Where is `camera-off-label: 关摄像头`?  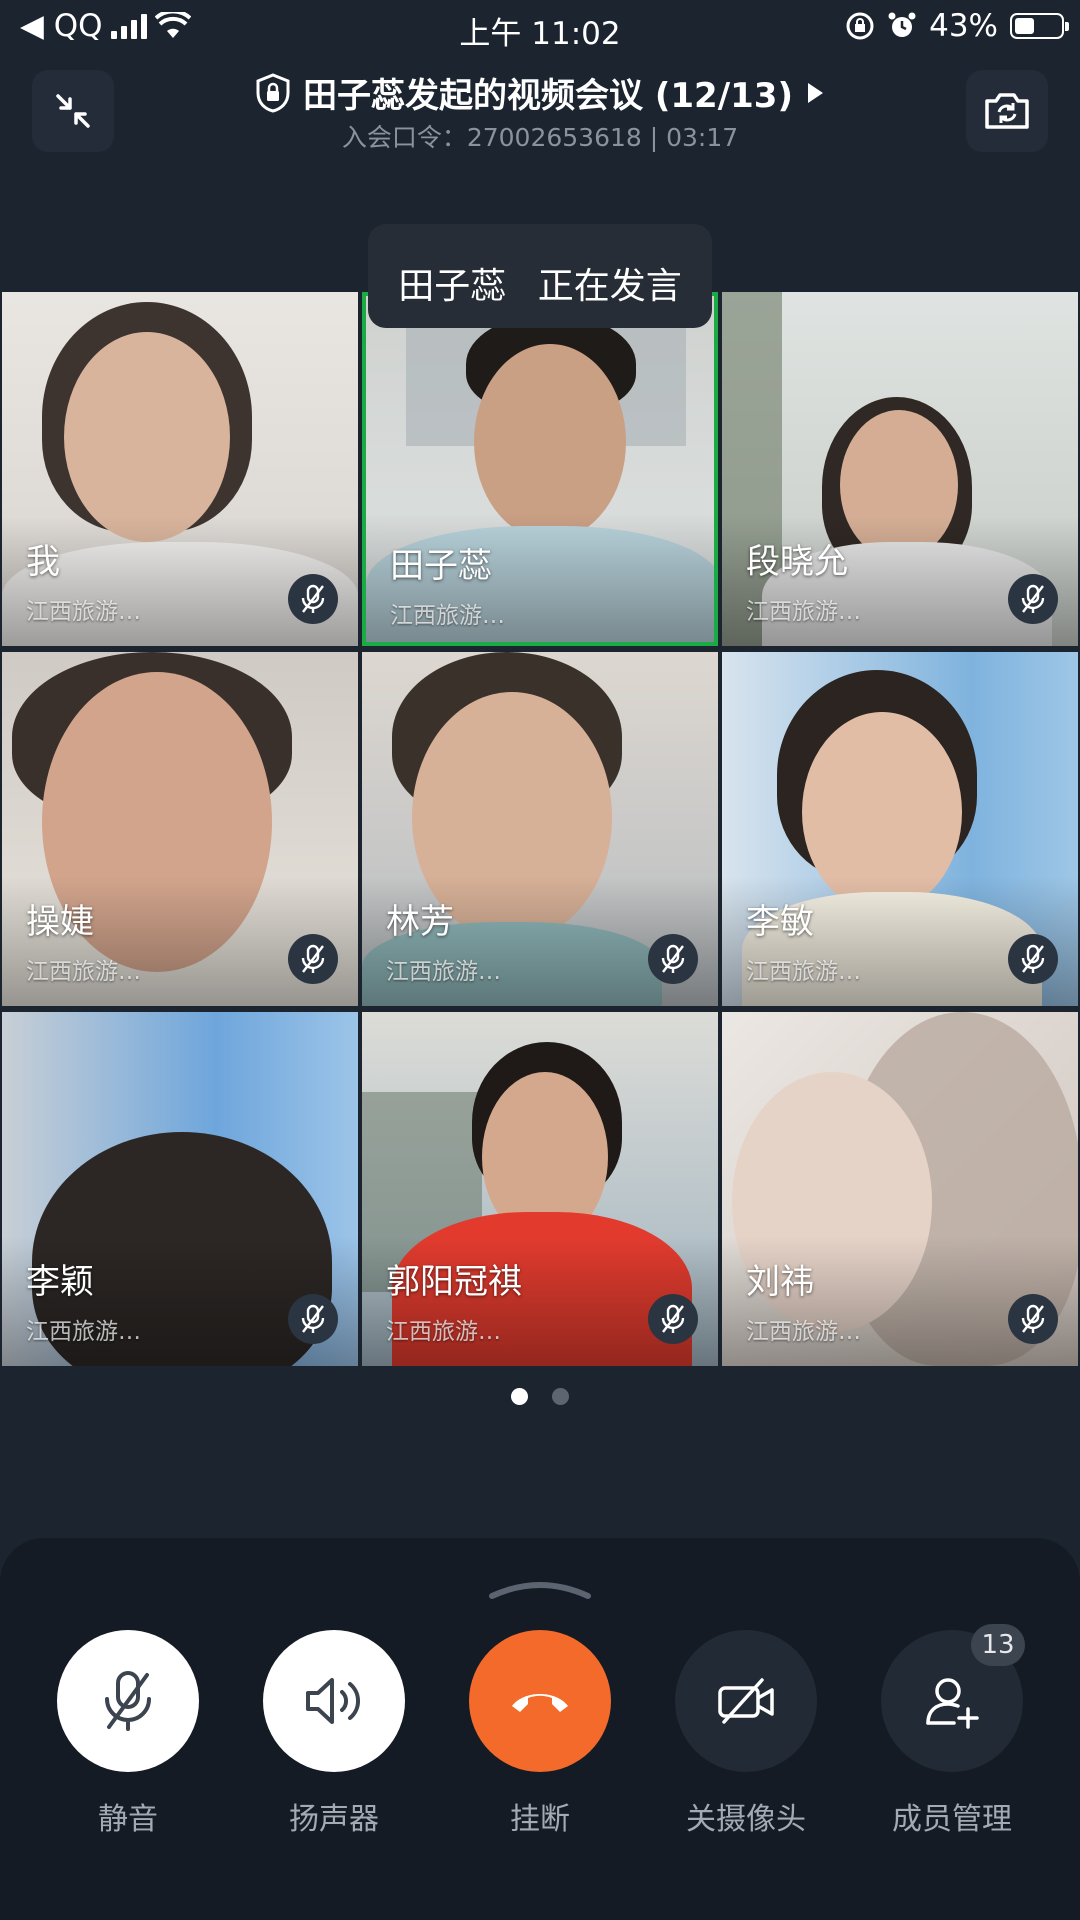
camera-off-label: 关摄像头 is located at coordinates (746, 1819).